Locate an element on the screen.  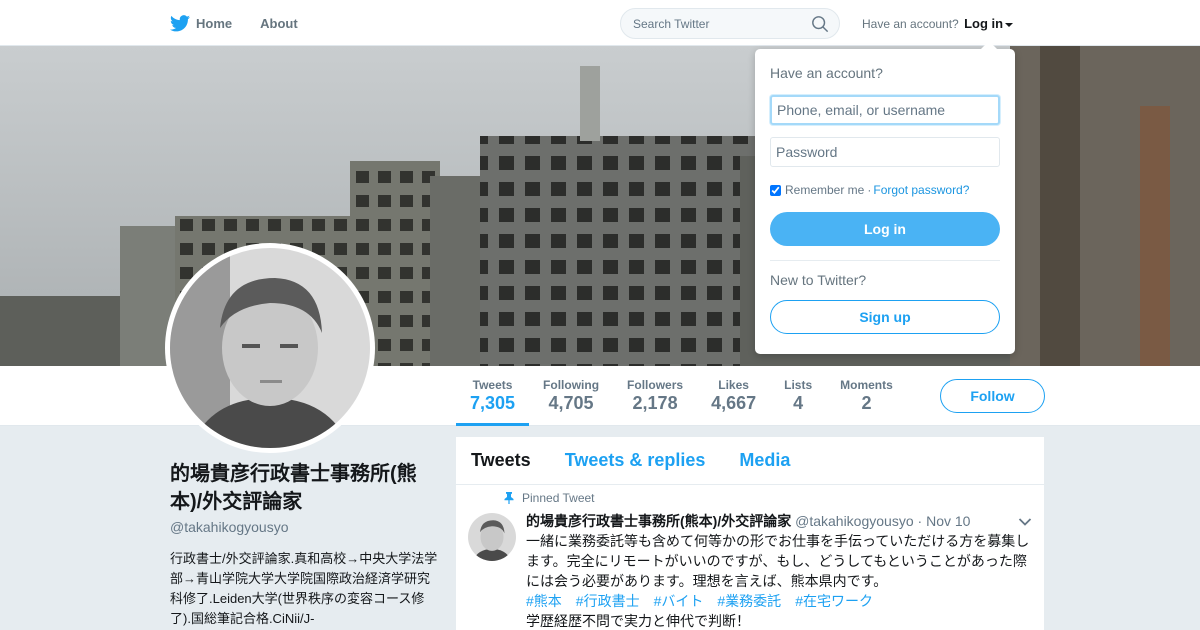
timeline-tabs: Tweets Tweets & replies Media is located at coordinates (750, 461).